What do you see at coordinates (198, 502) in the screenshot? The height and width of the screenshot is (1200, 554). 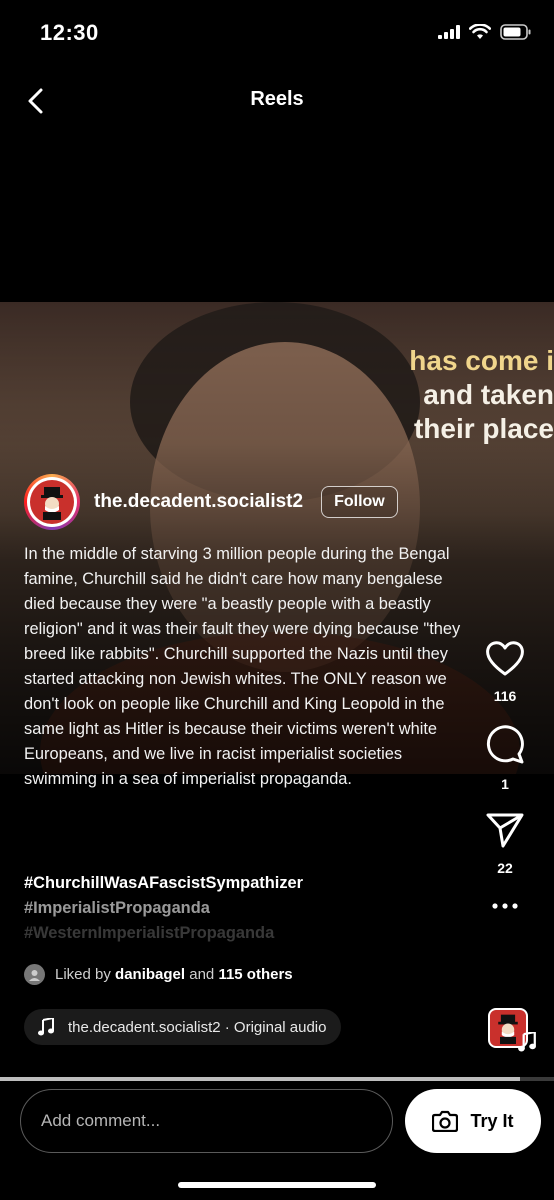 I see `username: the.decadent.socialist2` at bounding box center [198, 502].